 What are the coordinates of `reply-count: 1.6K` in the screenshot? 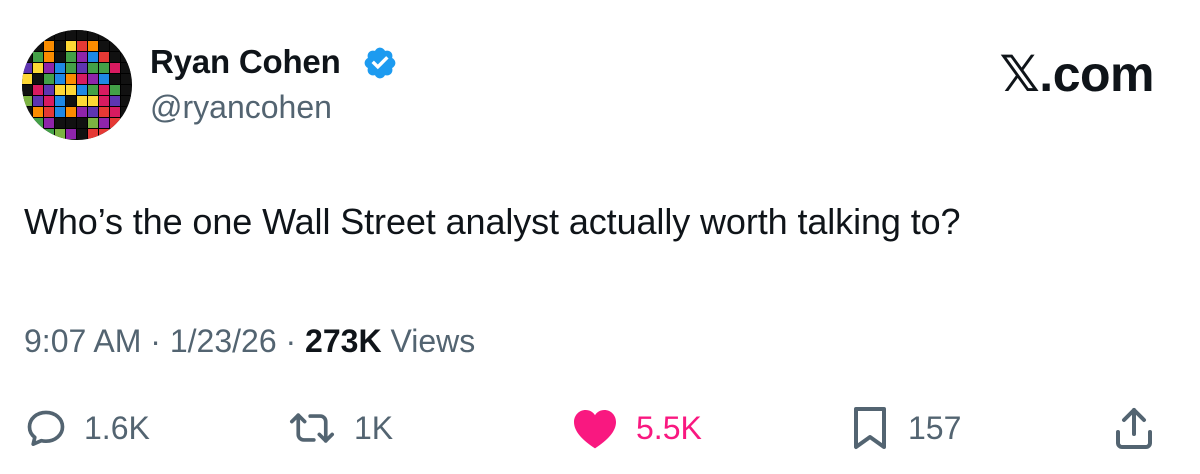 It's located at (117, 428).